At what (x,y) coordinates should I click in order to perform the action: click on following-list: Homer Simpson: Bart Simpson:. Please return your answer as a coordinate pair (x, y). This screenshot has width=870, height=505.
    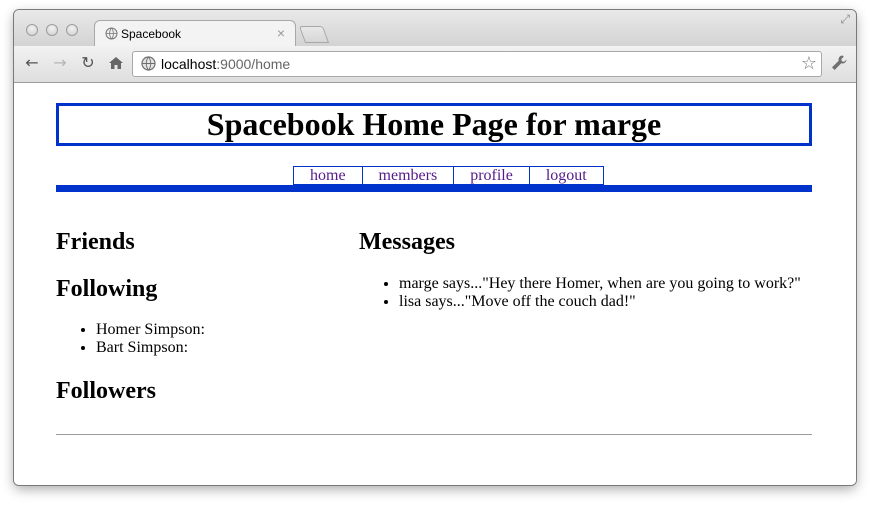
    Looking at the image, I should click on (130, 339).